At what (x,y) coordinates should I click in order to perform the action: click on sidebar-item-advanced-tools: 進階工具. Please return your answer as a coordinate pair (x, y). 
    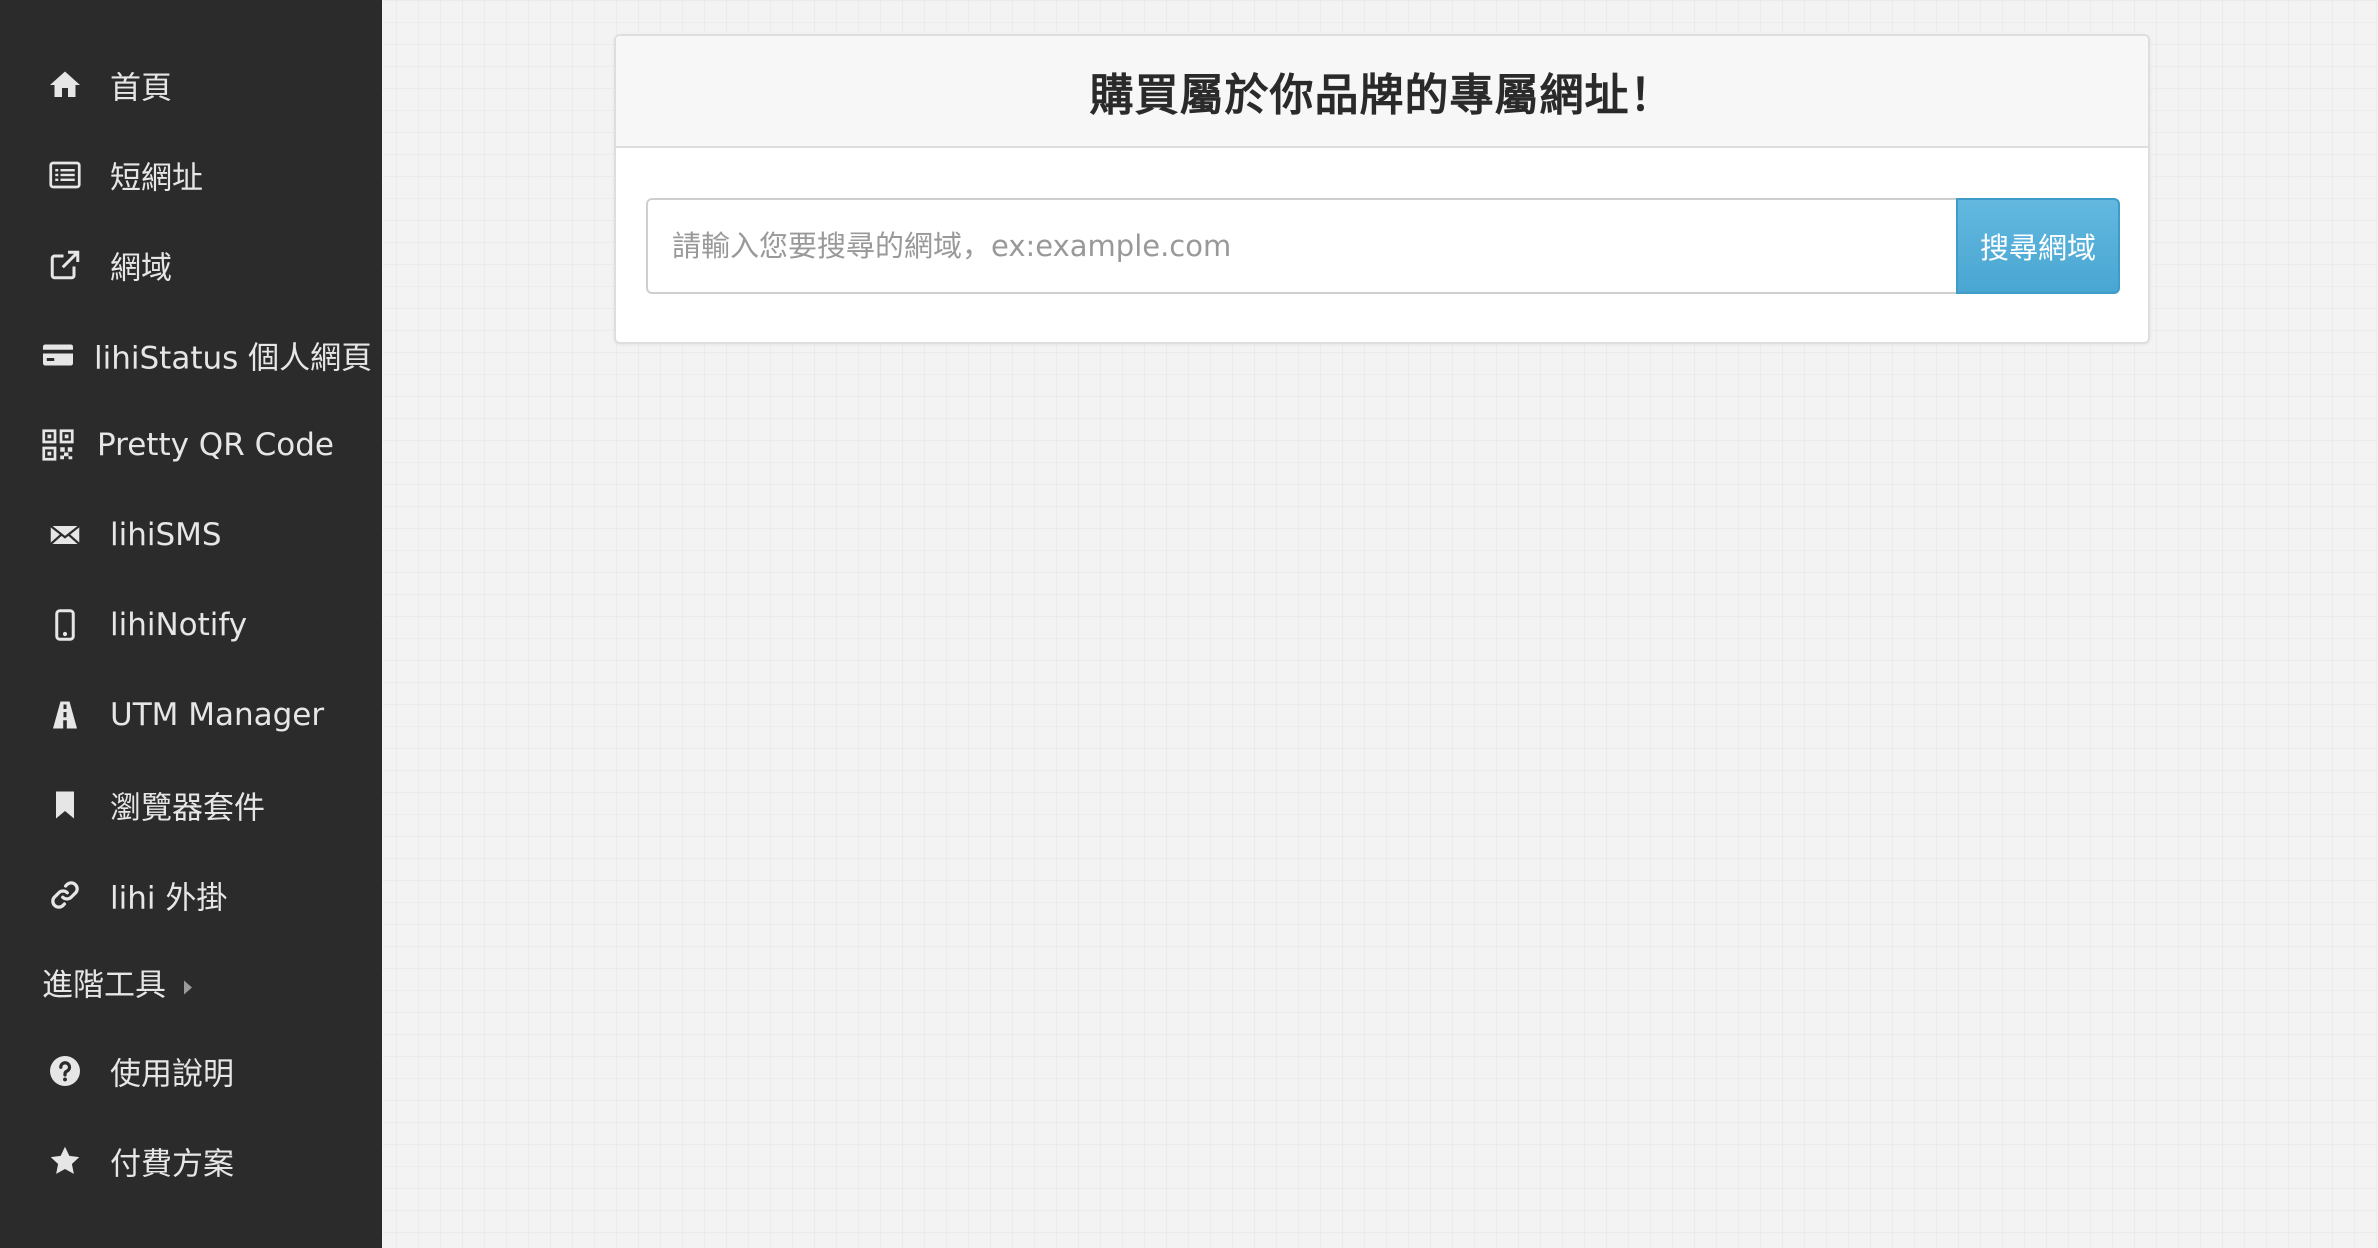
    Looking at the image, I should click on (191, 982).